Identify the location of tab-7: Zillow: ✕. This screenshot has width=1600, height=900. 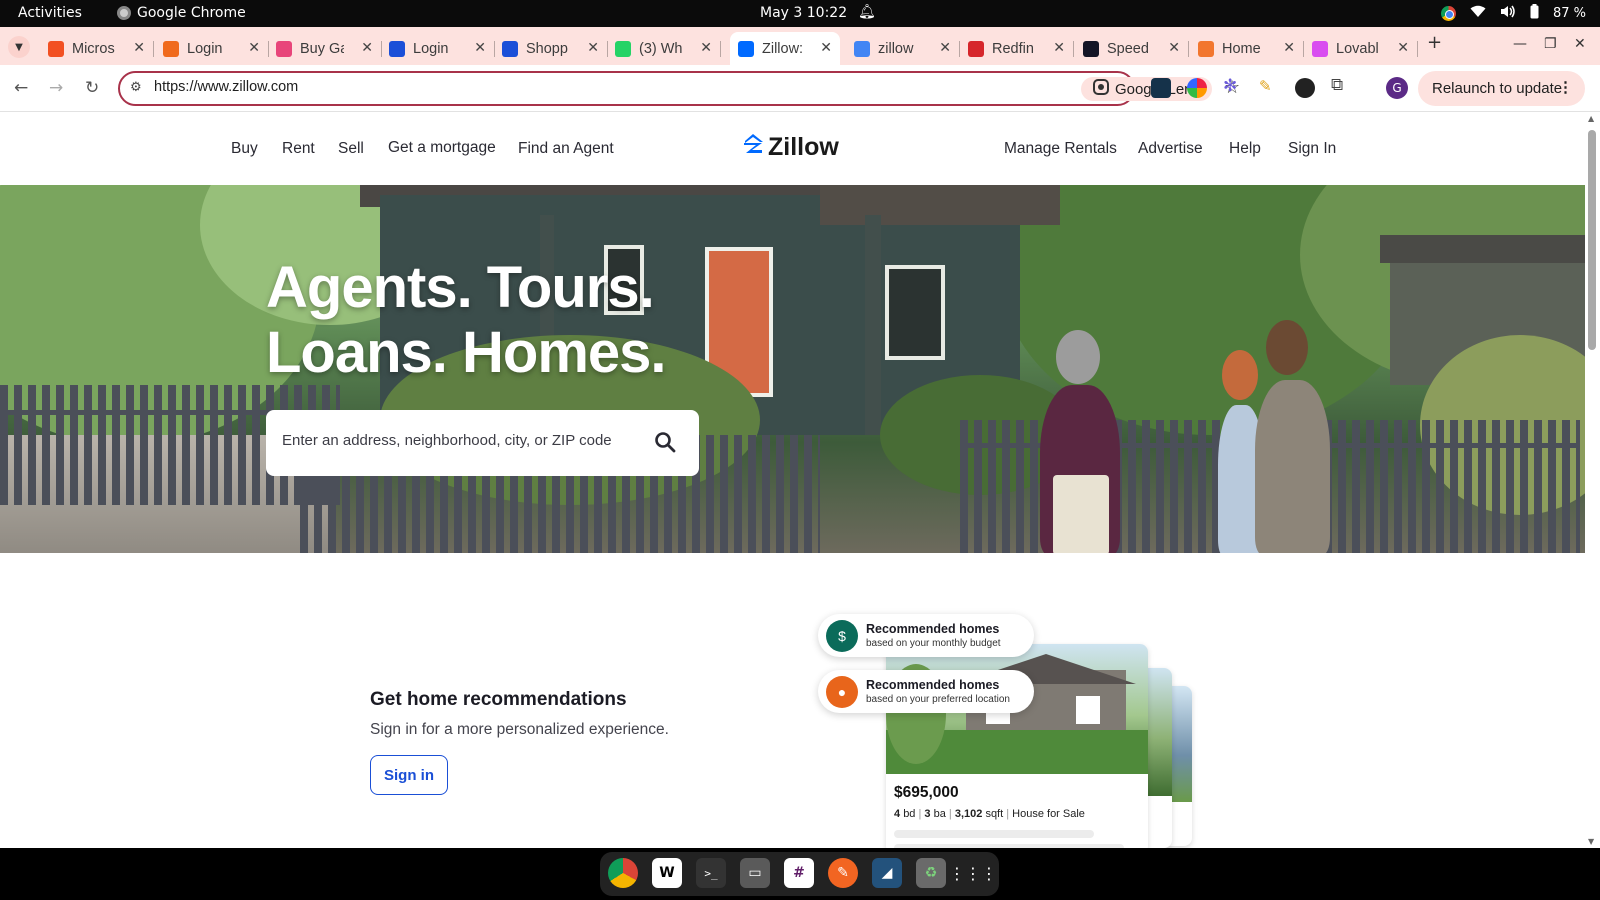
(785, 48).